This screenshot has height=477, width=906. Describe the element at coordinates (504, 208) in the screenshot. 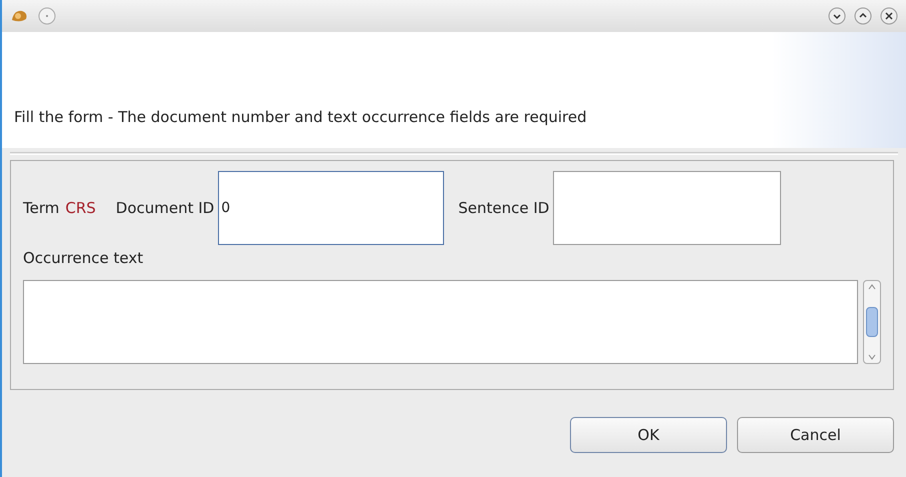

I see `field-label: Sentence ID` at that location.